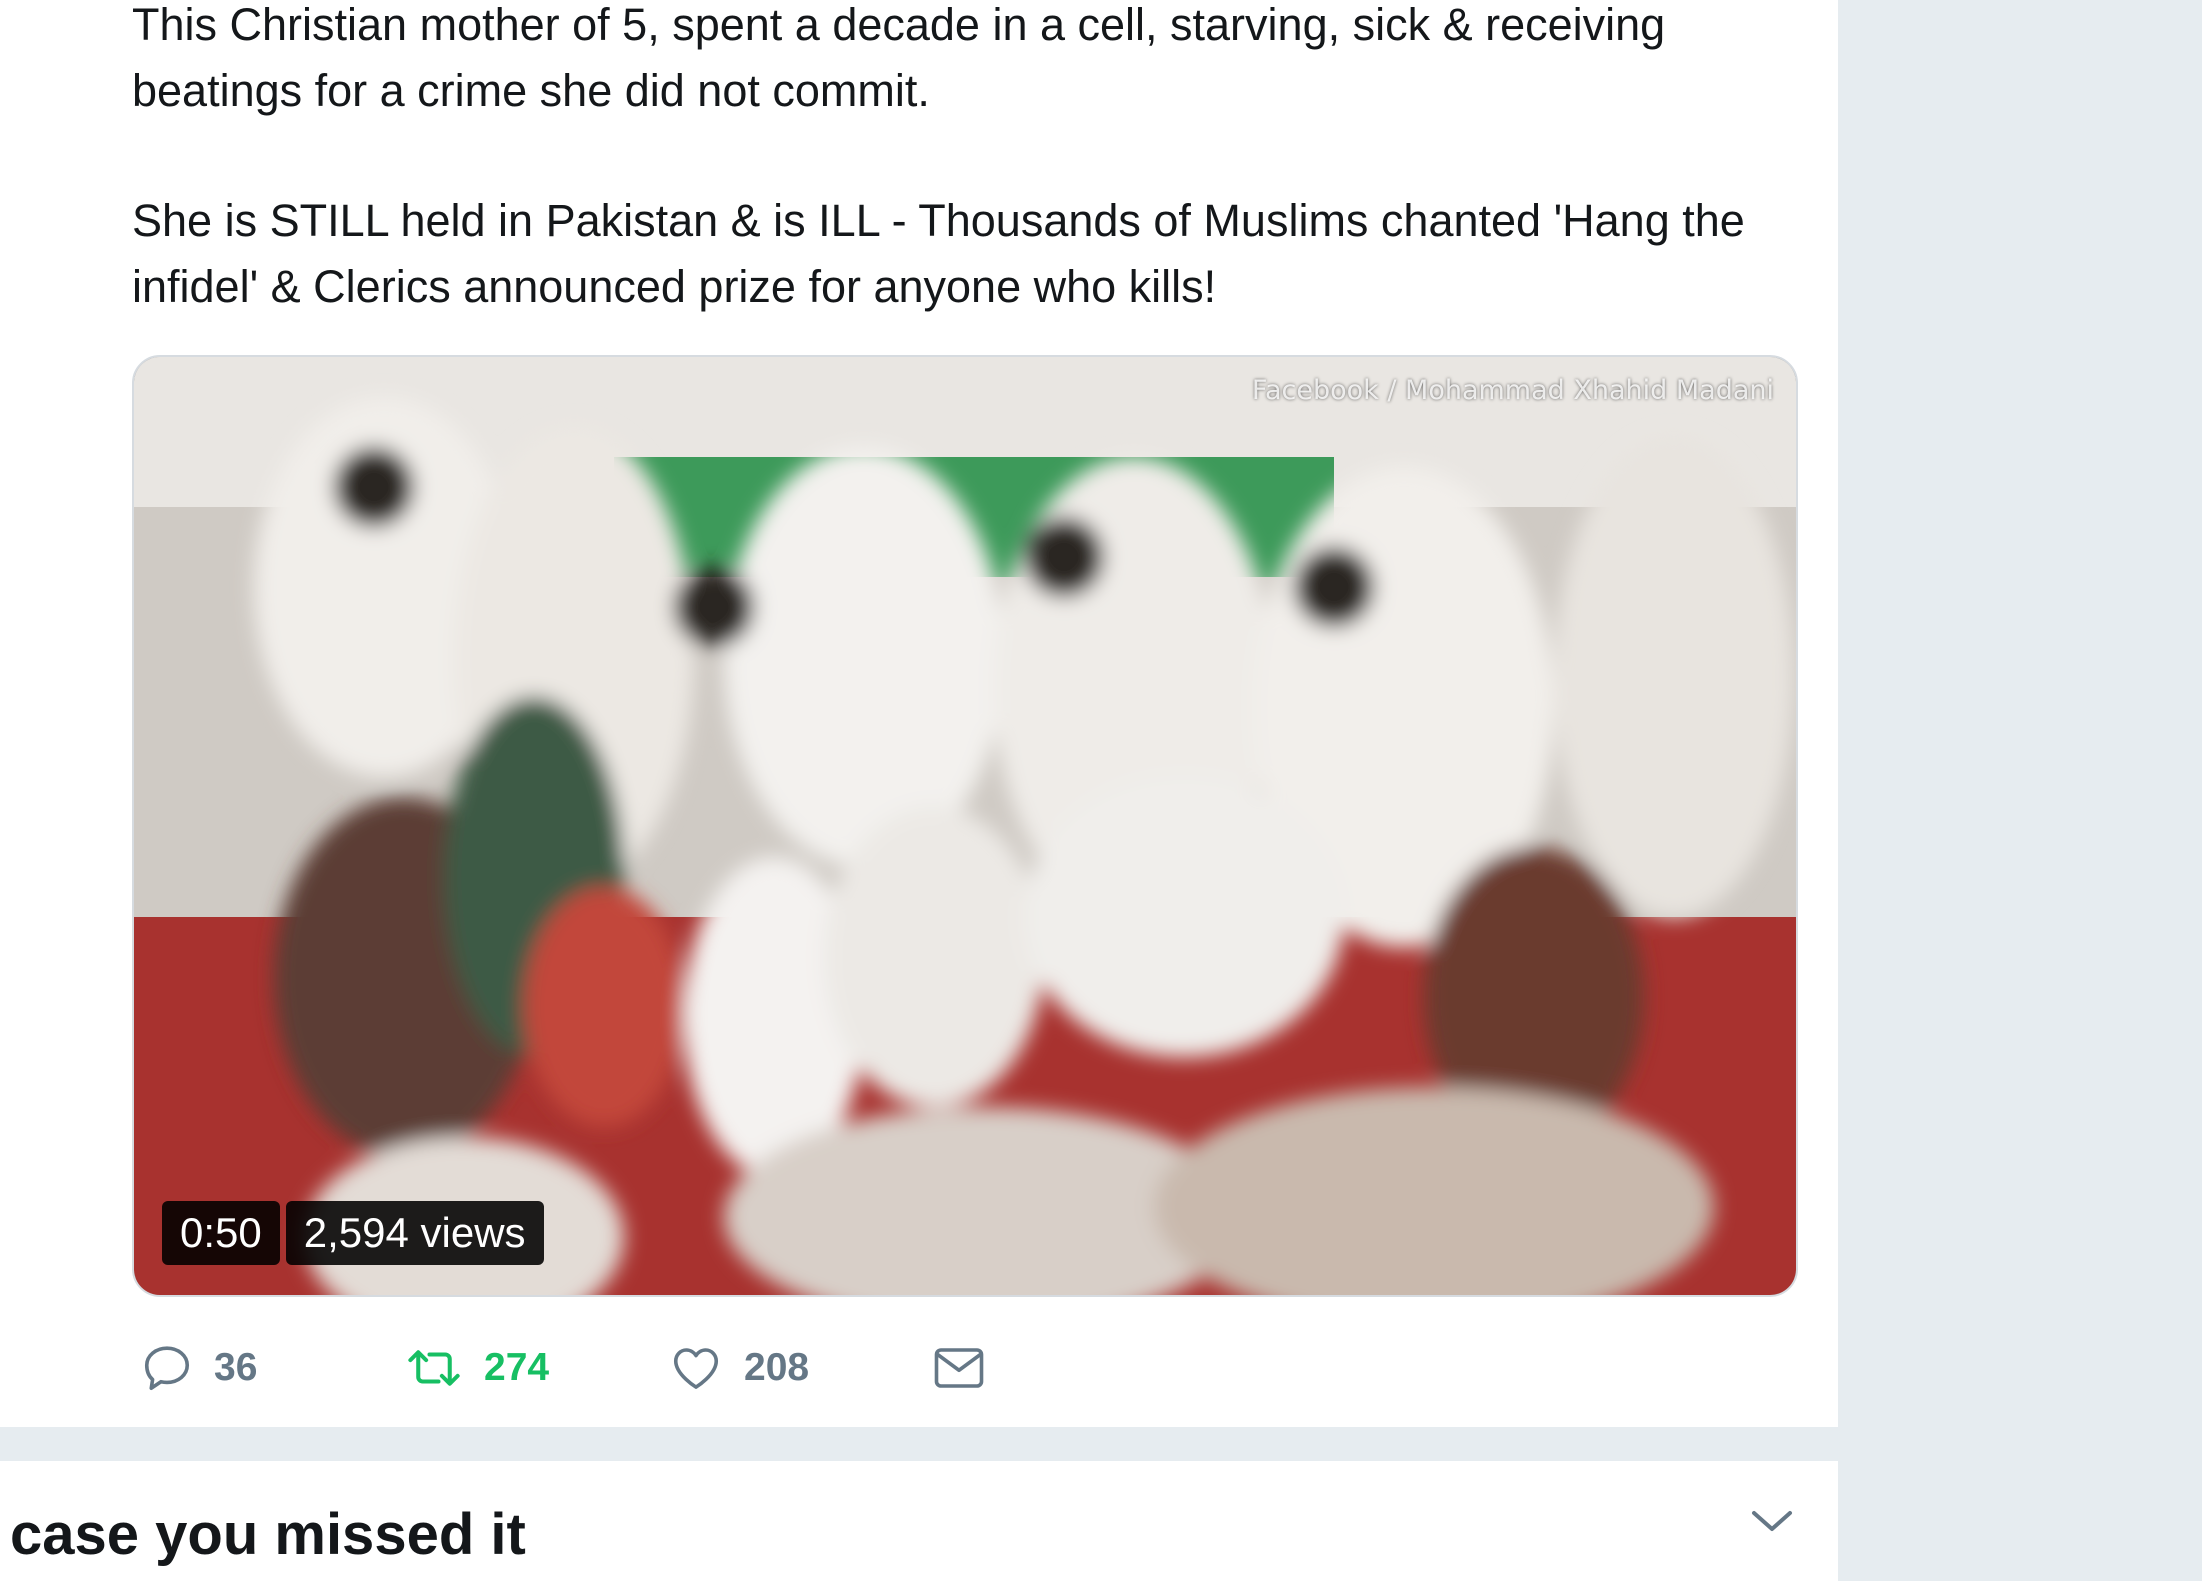 The height and width of the screenshot is (1581, 2202). Describe the element at coordinates (167, 1368) in the screenshot. I see `reply-icon` at that location.